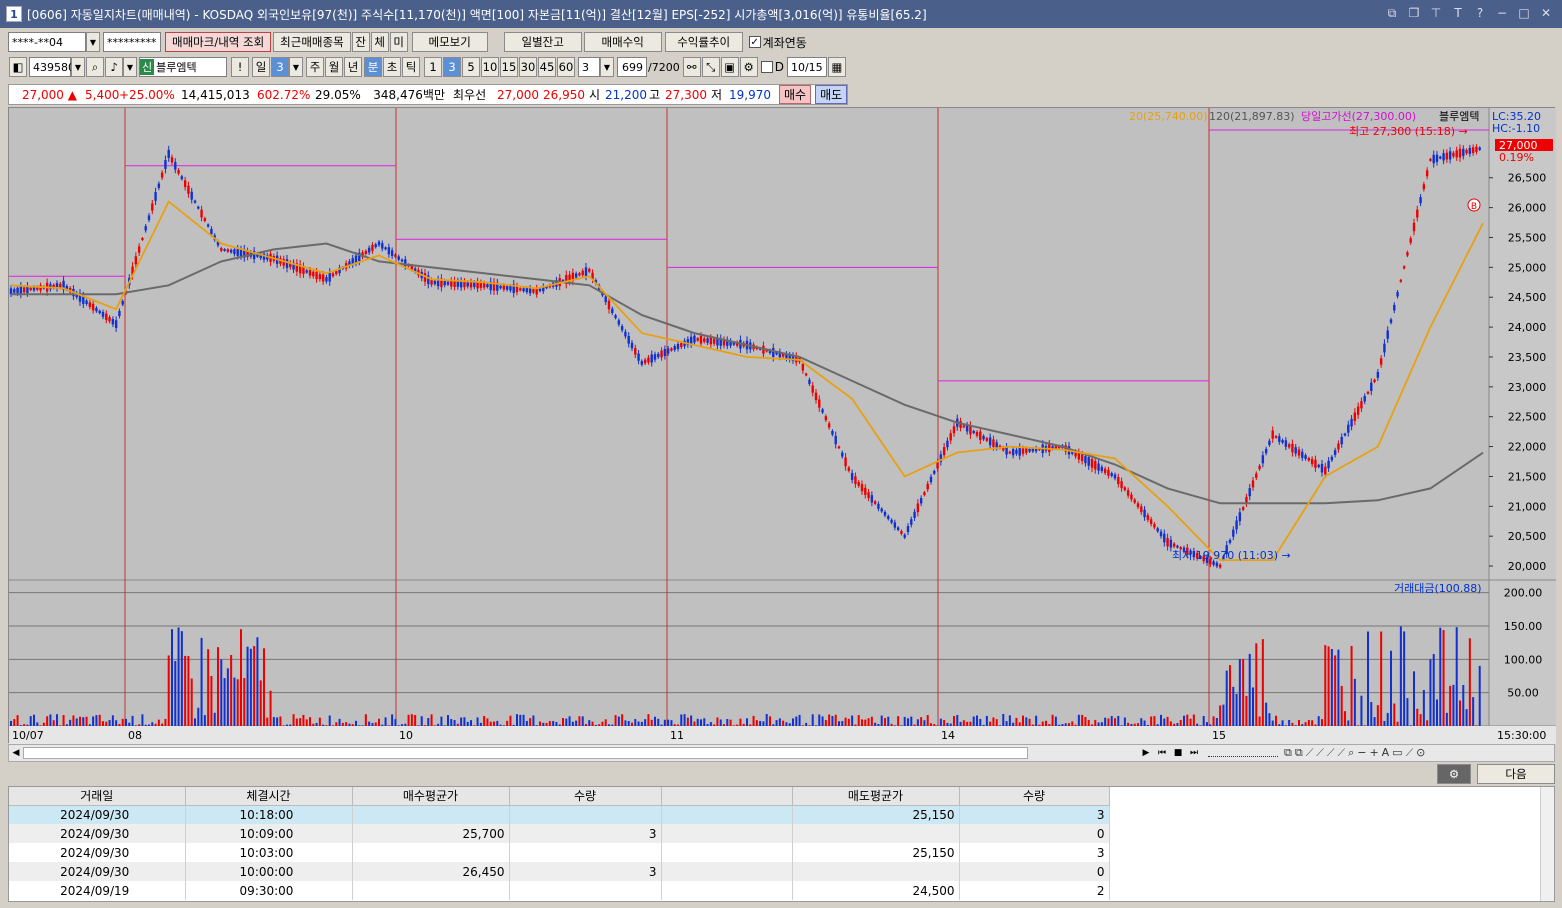  I want to click on chart-tools-icon: ⧉⧉⟋⟋⟋⟋⌕−+A▭⟋⊙, so click(1356, 753).